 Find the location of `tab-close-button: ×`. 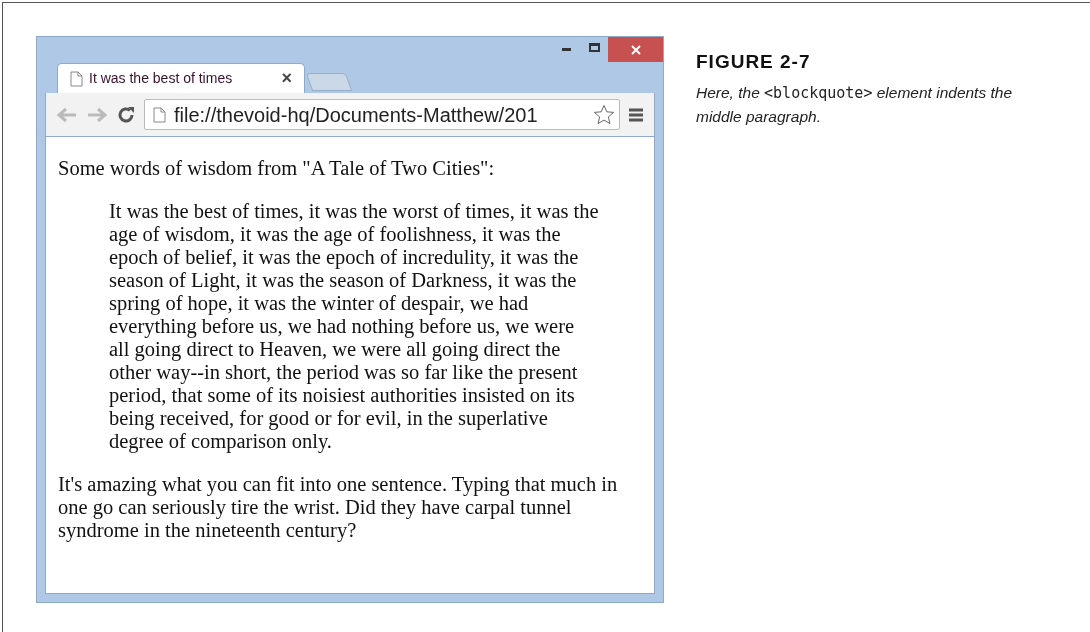

tab-close-button: × is located at coordinates (286, 78).